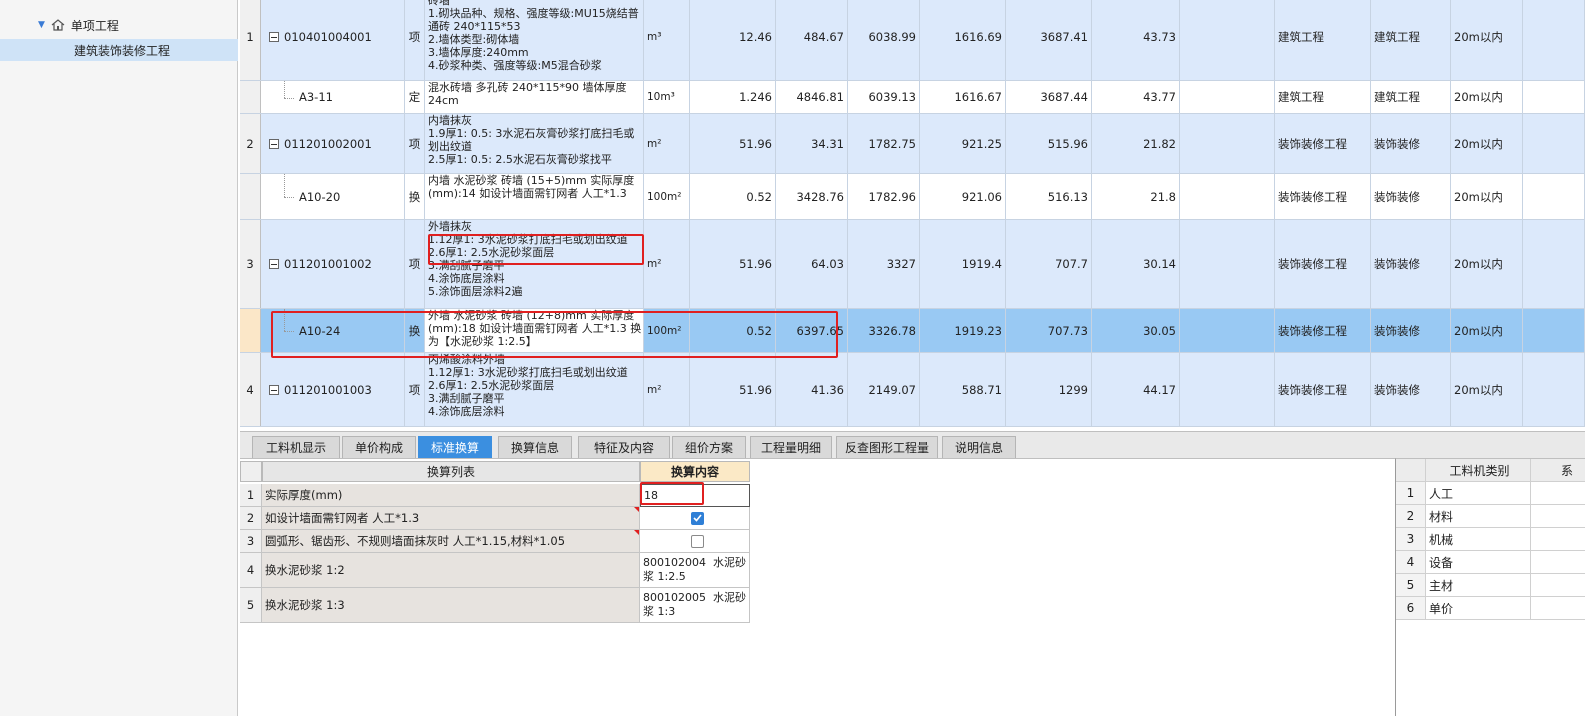 The image size is (1585, 716). Describe the element at coordinates (884, 389) in the screenshot. I see `total-price-cell: 2149.07` at that location.